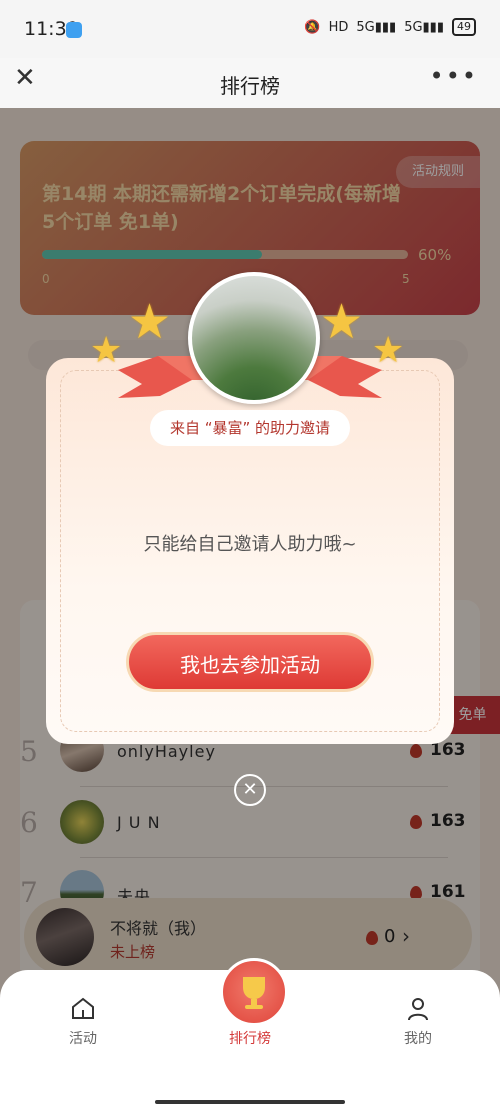 The width and height of the screenshot is (500, 1113). I want to click on hd-icon: HD, so click(338, 27).